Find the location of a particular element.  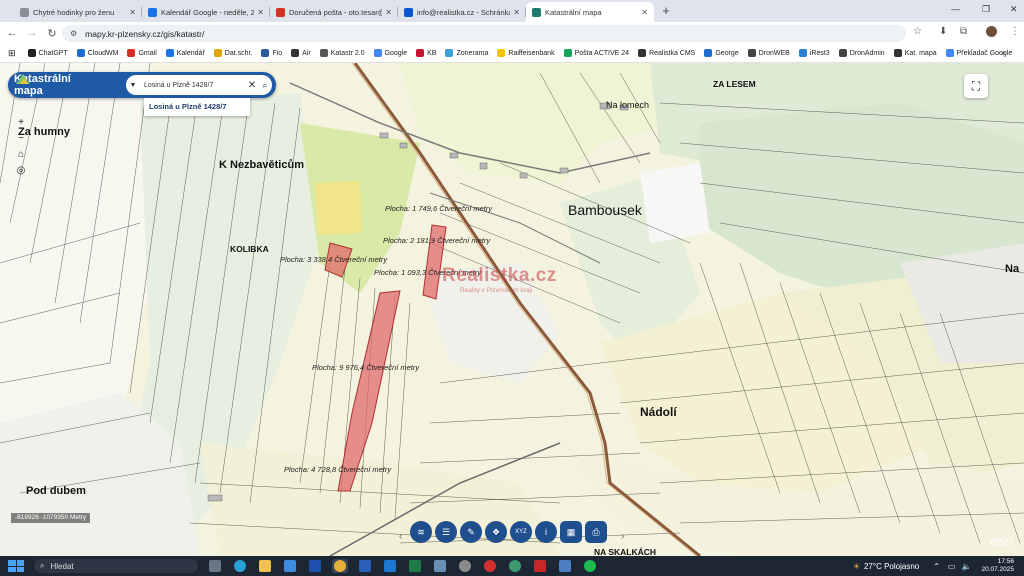

bookmark-raiffeisenbank: Raiffeisenbank is located at coordinates (526, 53).